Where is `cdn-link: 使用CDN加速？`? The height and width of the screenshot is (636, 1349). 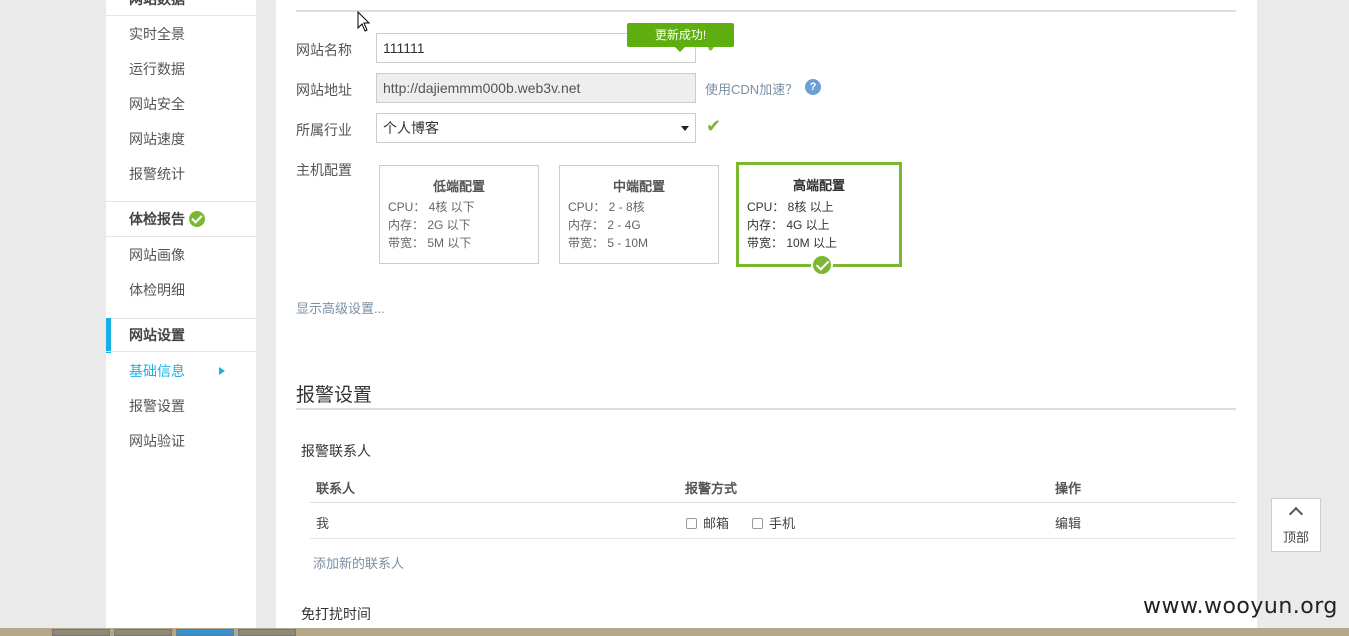
cdn-link: 使用CDN加速？ is located at coordinates (751, 88).